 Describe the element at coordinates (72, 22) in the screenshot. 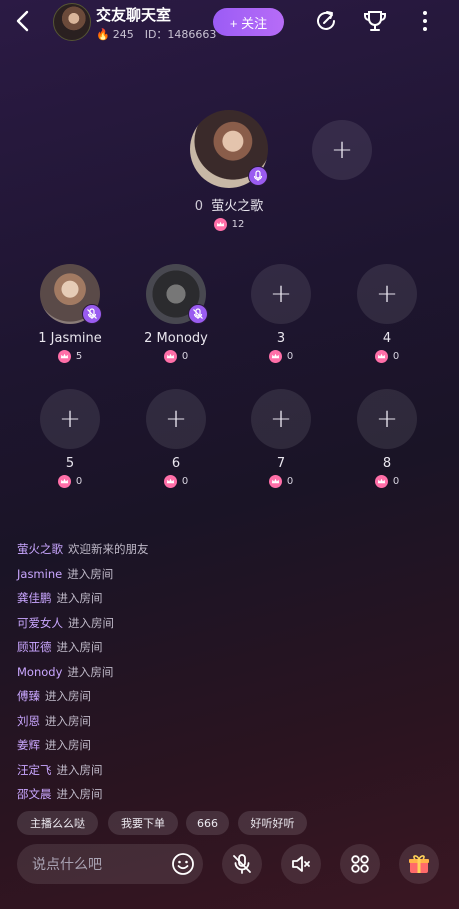

I see `room-owner-avatar` at that location.